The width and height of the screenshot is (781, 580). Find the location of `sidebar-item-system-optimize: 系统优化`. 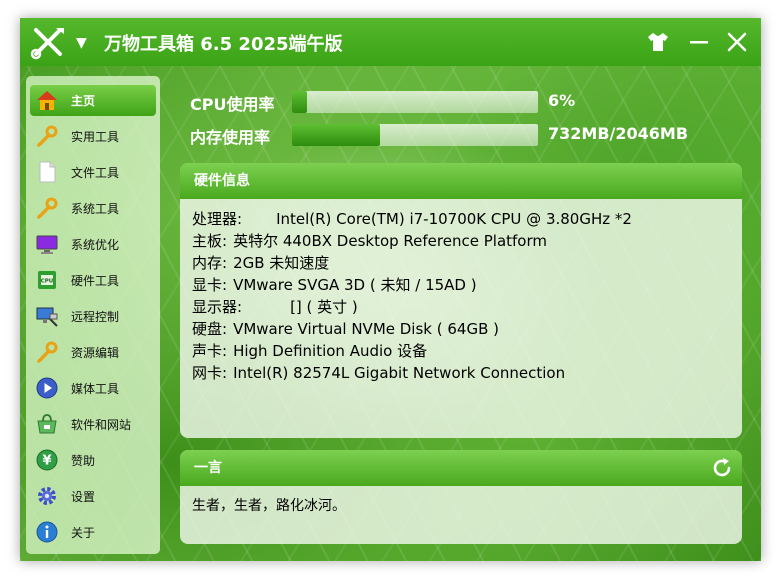

sidebar-item-system-optimize: 系统优化 is located at coordinates (93, 244).